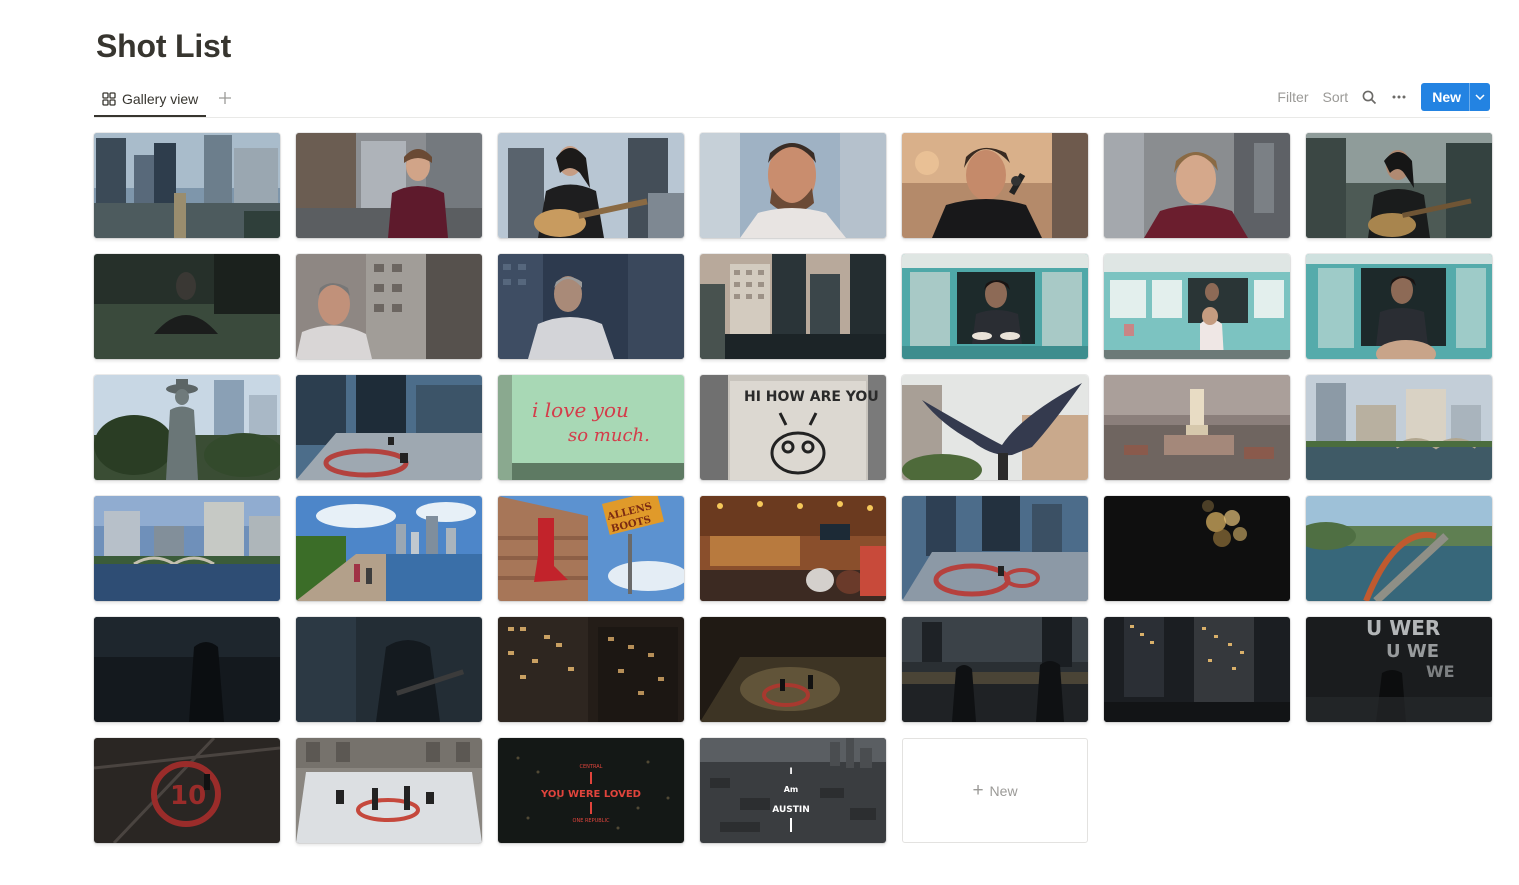 The image size is (1519, 885). I want to click on plus-icon, so click(225, 98).